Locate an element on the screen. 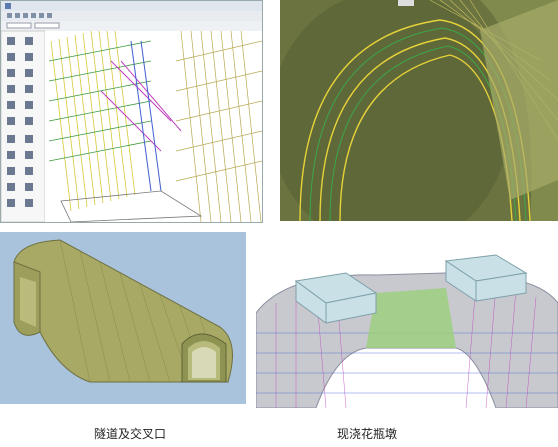 This screenshot has width=558, height=447. caption-pier: 现浇花瓶墩 is located at coordinates (367, 434).